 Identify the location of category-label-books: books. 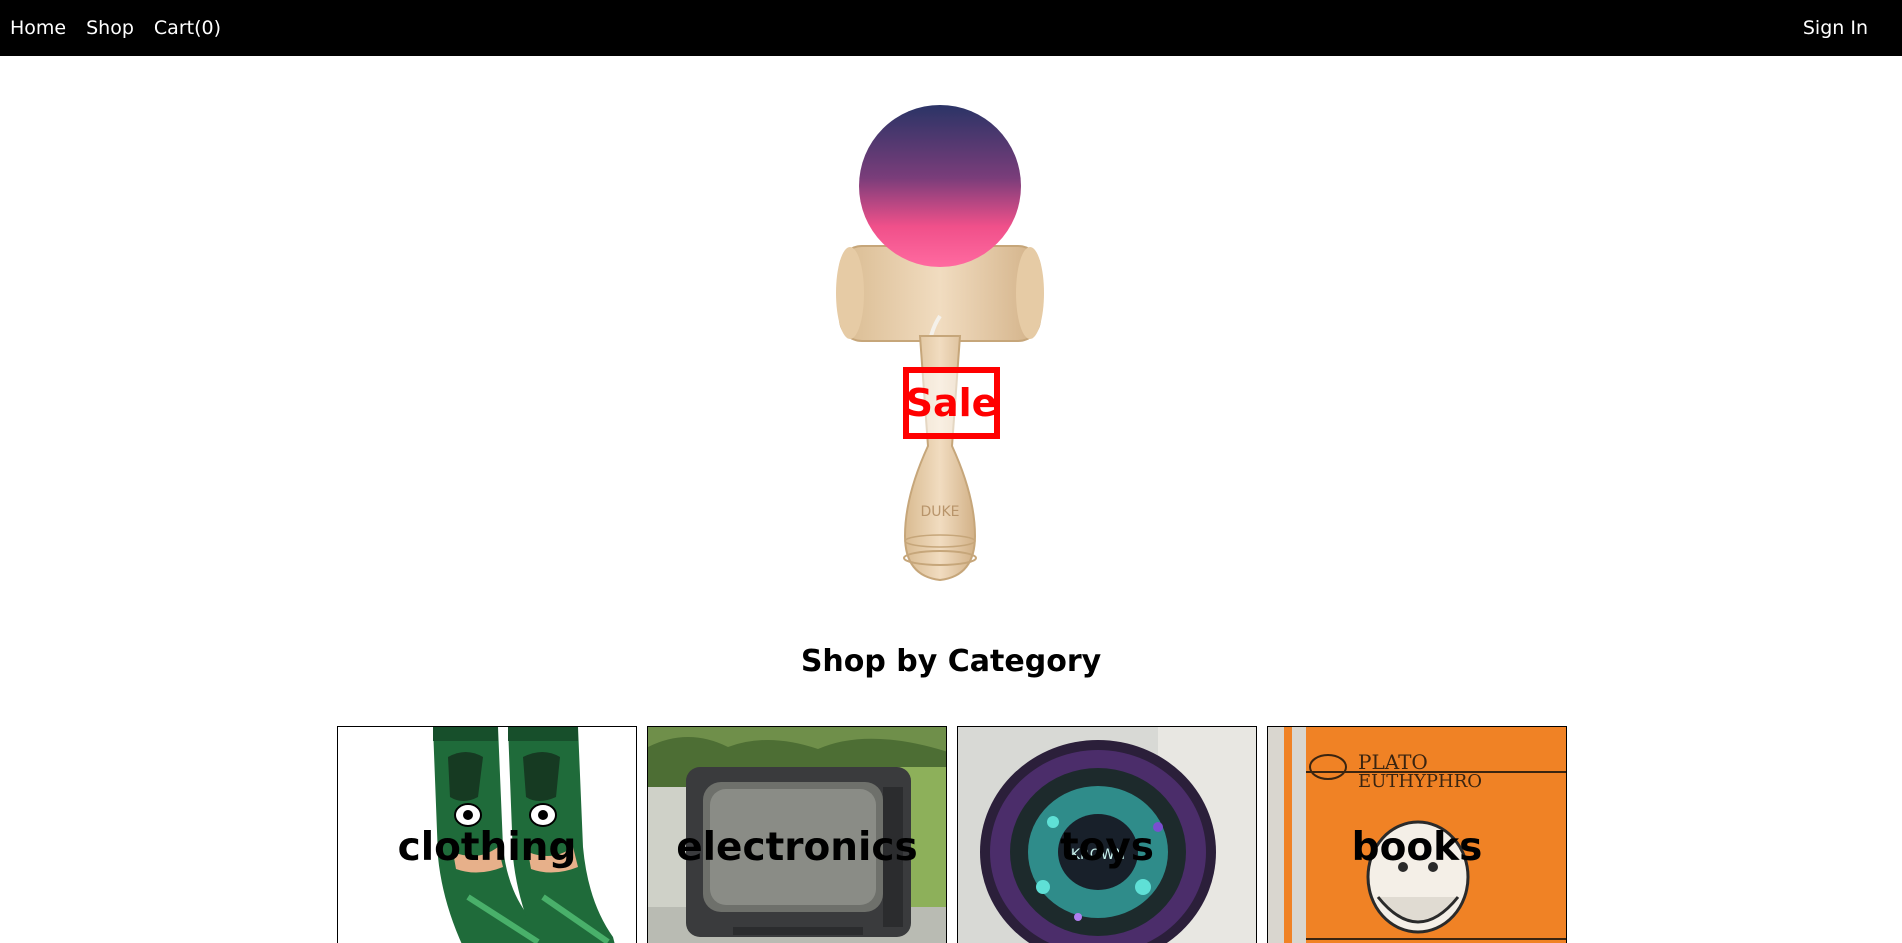
(1417, 847).